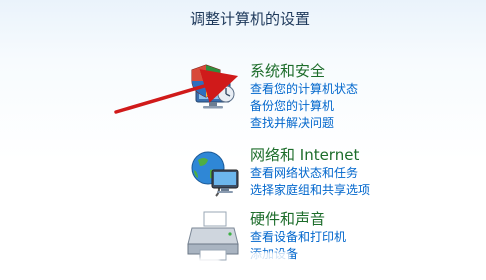 This screenshot has height=280, width=486. What do you see at coordinates (310, 155) in the screenshot?
I see `category-title-network-internet: 网络和 Internet` at bounding box center [310, 155].